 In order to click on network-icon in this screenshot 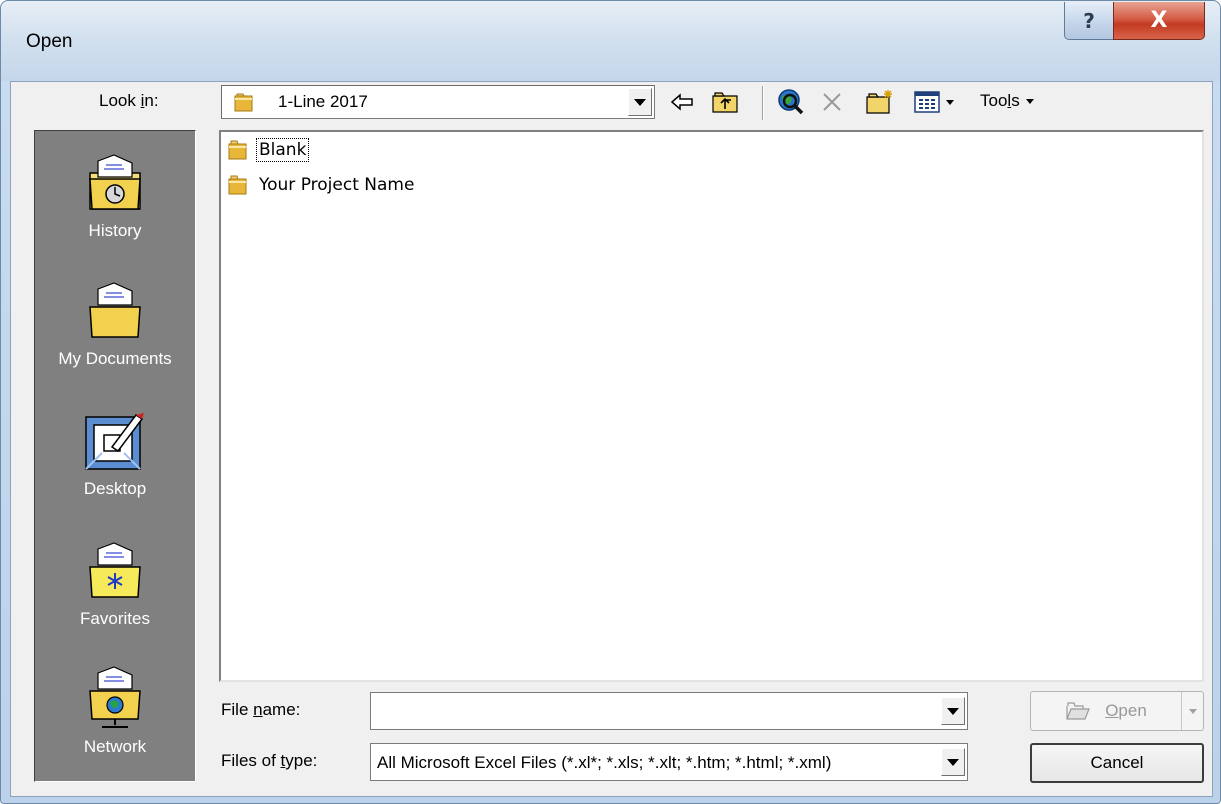, I will do `click(115, 697)`.